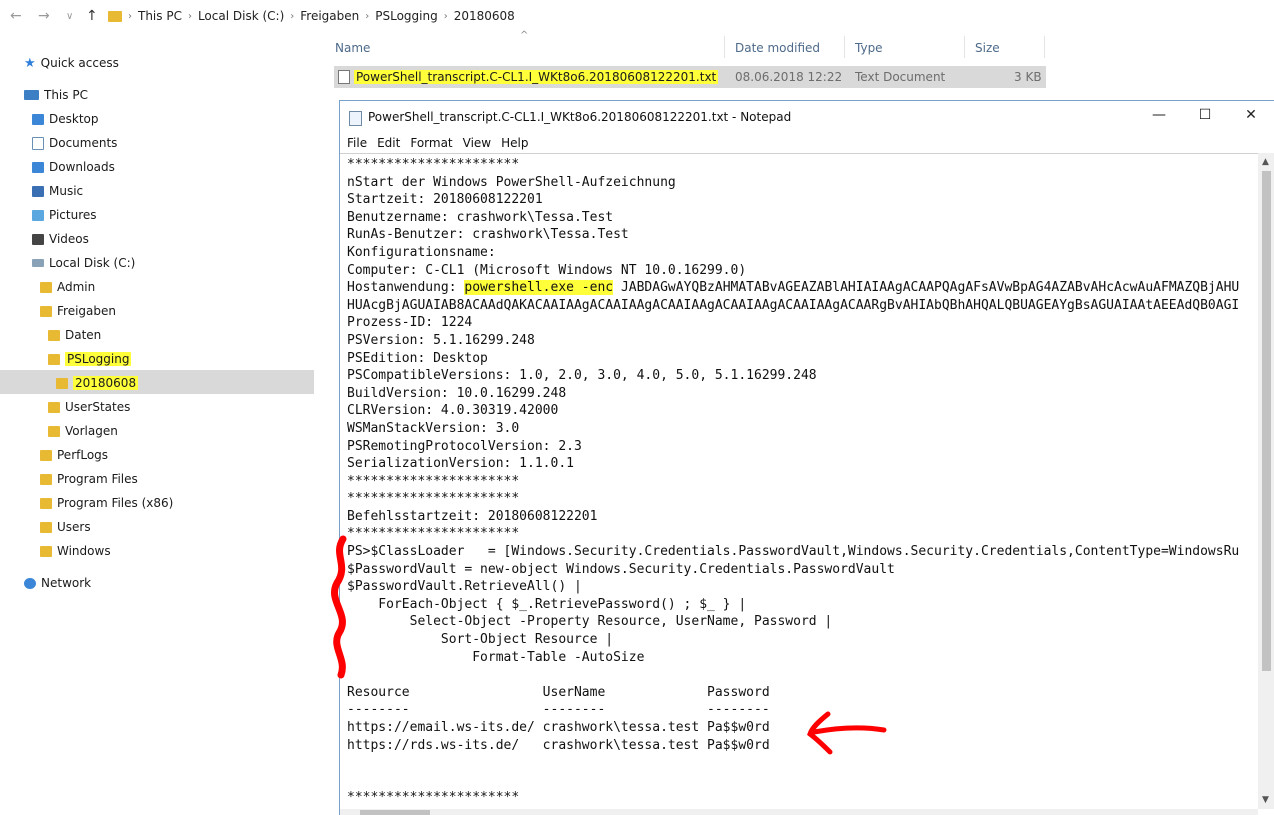 This screenshot has height=815, width=1274. I want to click on sidebar-item-label: Quick access, so click(79, 63).